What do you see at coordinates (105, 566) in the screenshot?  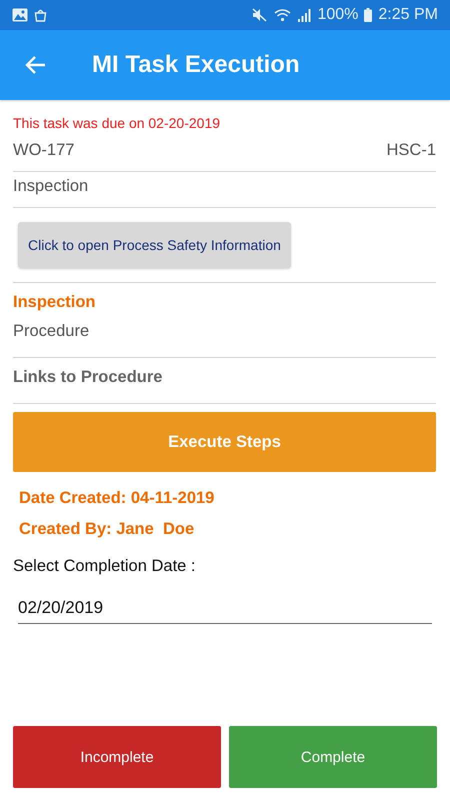 I see `completion-date-label: Select Completion Date :` at bounding box center [105, 566].